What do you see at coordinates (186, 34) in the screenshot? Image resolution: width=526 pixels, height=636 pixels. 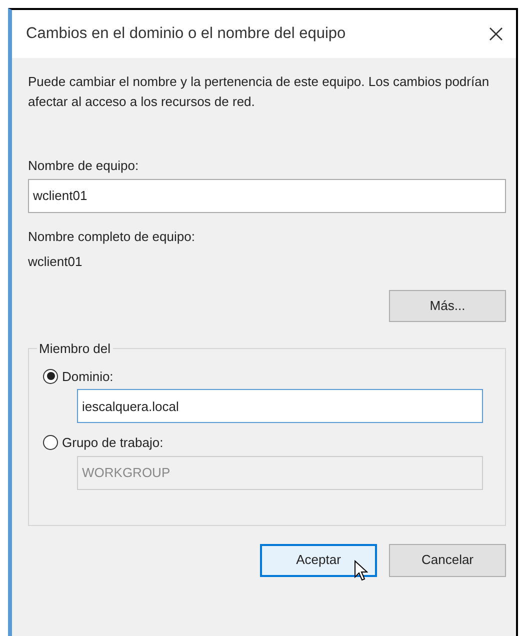 I see `window-title: Cambios en el dominio o el nombre del equipo` at bounding box center [186, 34].